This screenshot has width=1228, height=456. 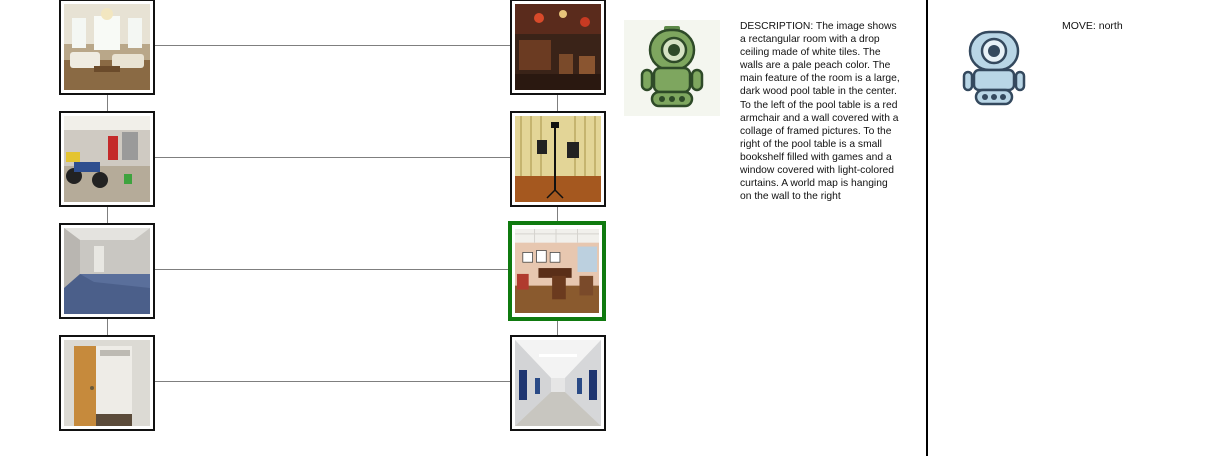 I want to click on room-tile-closet, so click(x=107, y=383).